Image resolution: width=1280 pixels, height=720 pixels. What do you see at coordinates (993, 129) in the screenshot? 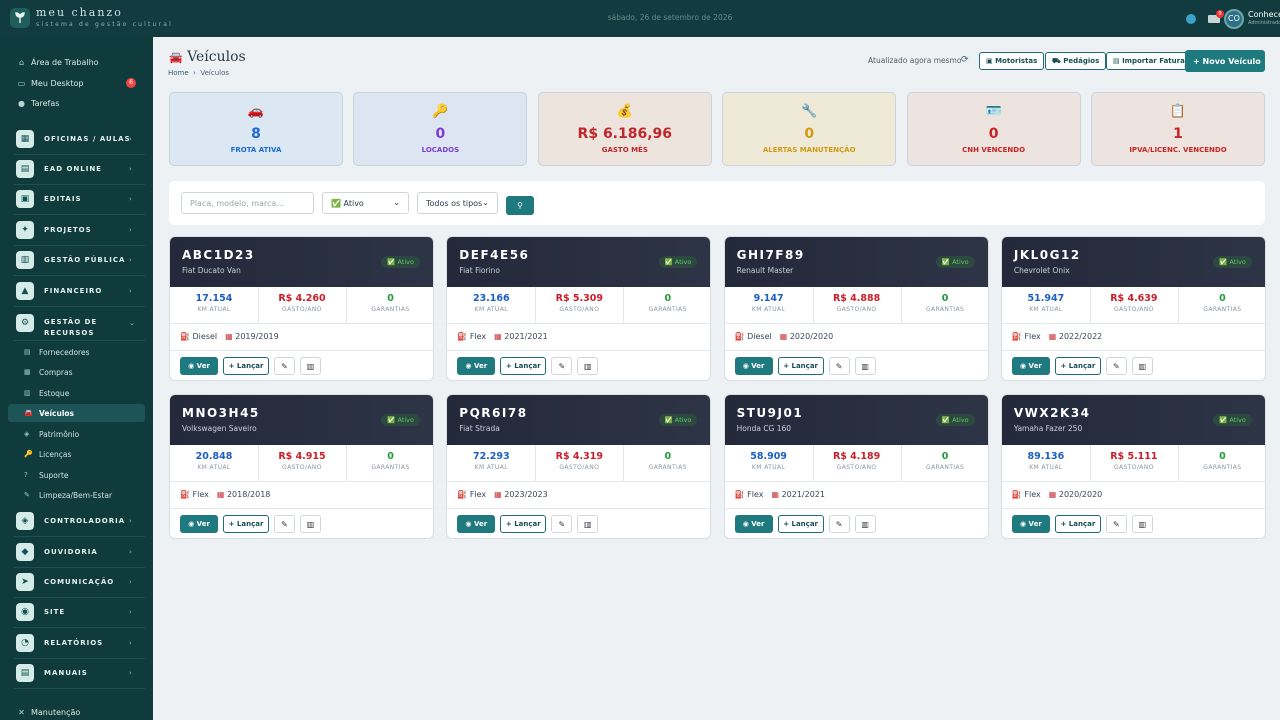
I see `stat-card-cnh-vencendo: 🪪 0 CNH VENCENDO` at bounding box center [993, 129].